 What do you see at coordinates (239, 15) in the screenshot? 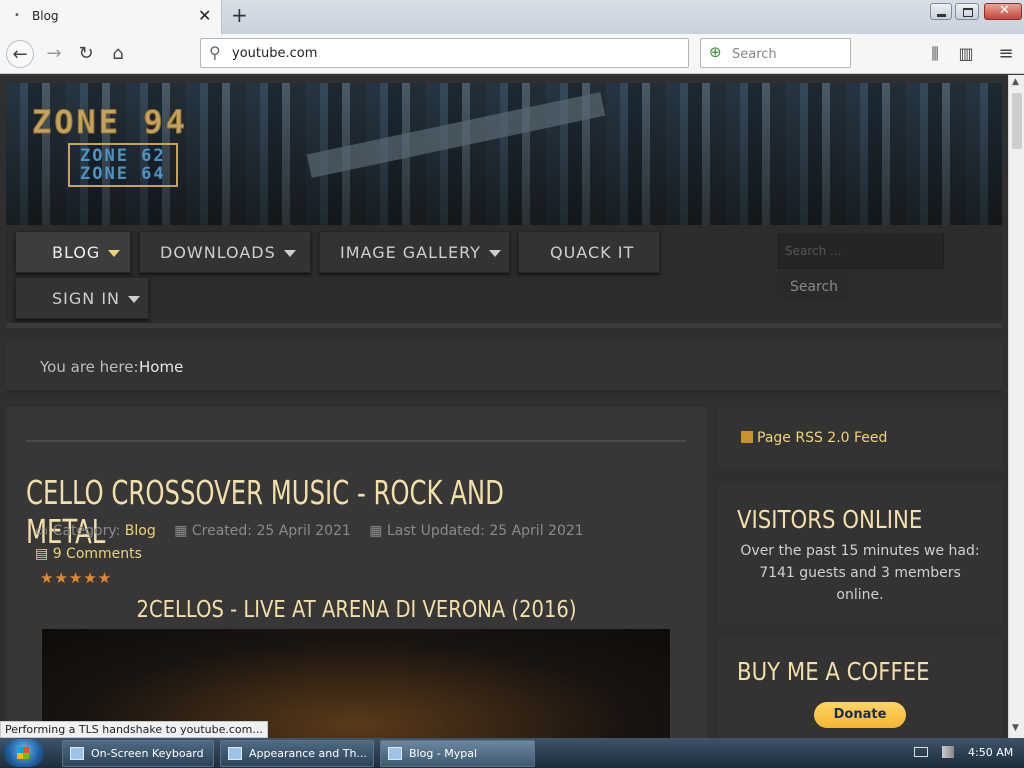
I see `new-tab-icon: +` at bounding box center [239, 15].